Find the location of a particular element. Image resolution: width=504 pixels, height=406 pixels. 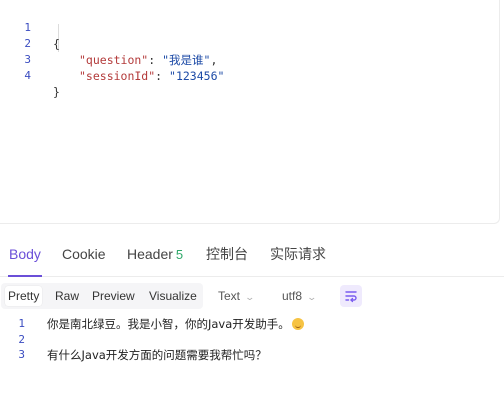

tab-header: Header 5 is located at coordinates (155, 254).